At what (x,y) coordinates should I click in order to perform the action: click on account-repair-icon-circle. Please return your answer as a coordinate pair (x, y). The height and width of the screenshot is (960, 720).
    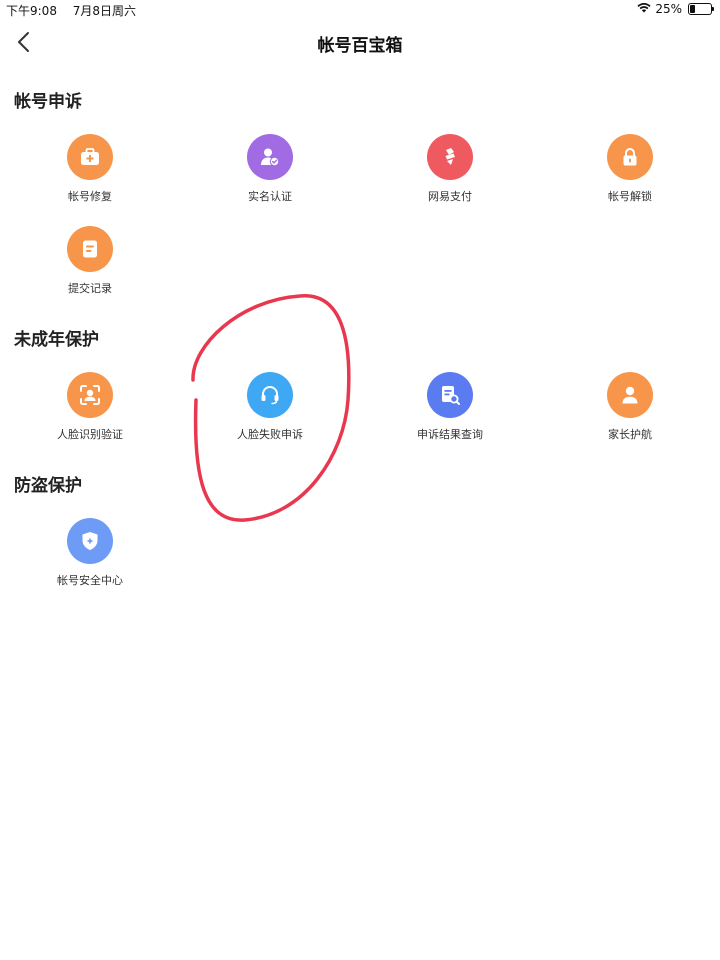
    Looking at the image, I should click on (90, 157).